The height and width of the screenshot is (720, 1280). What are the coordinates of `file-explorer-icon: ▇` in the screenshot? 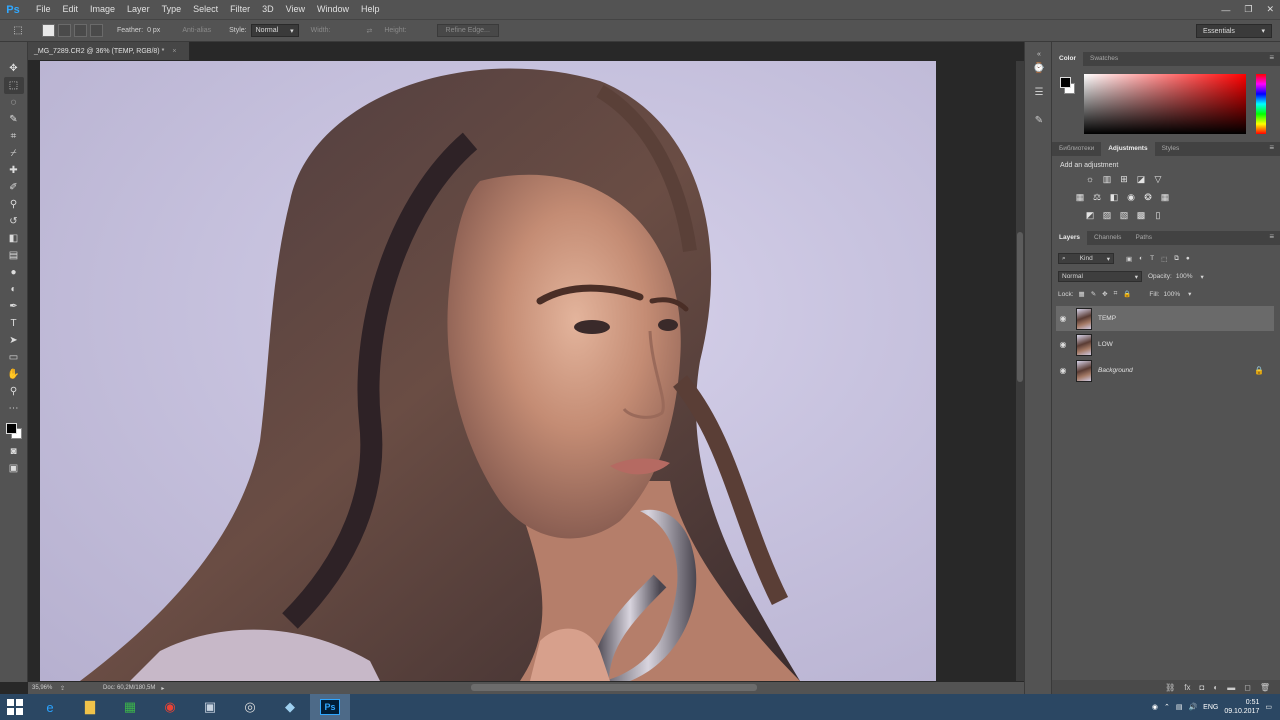 It's located at (90, 707).